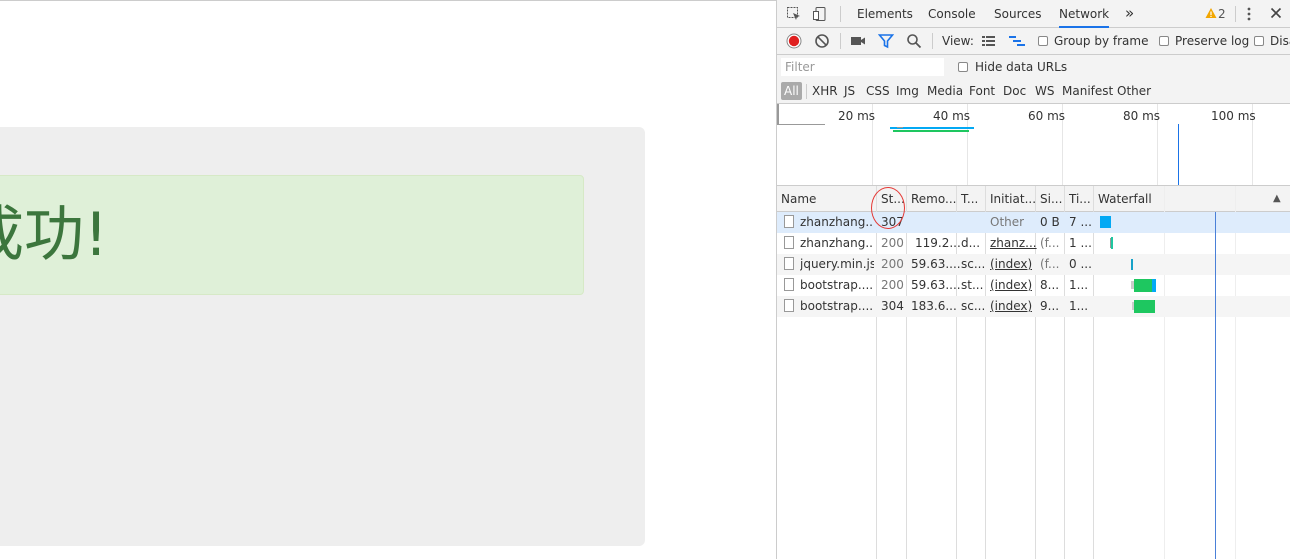 The width and height of the screenshot is (1290, 559). What do you see at coordinates (1014, 91) in the screenshot?
I see `type-doc: Doc` at bounding box center [1014, 91].